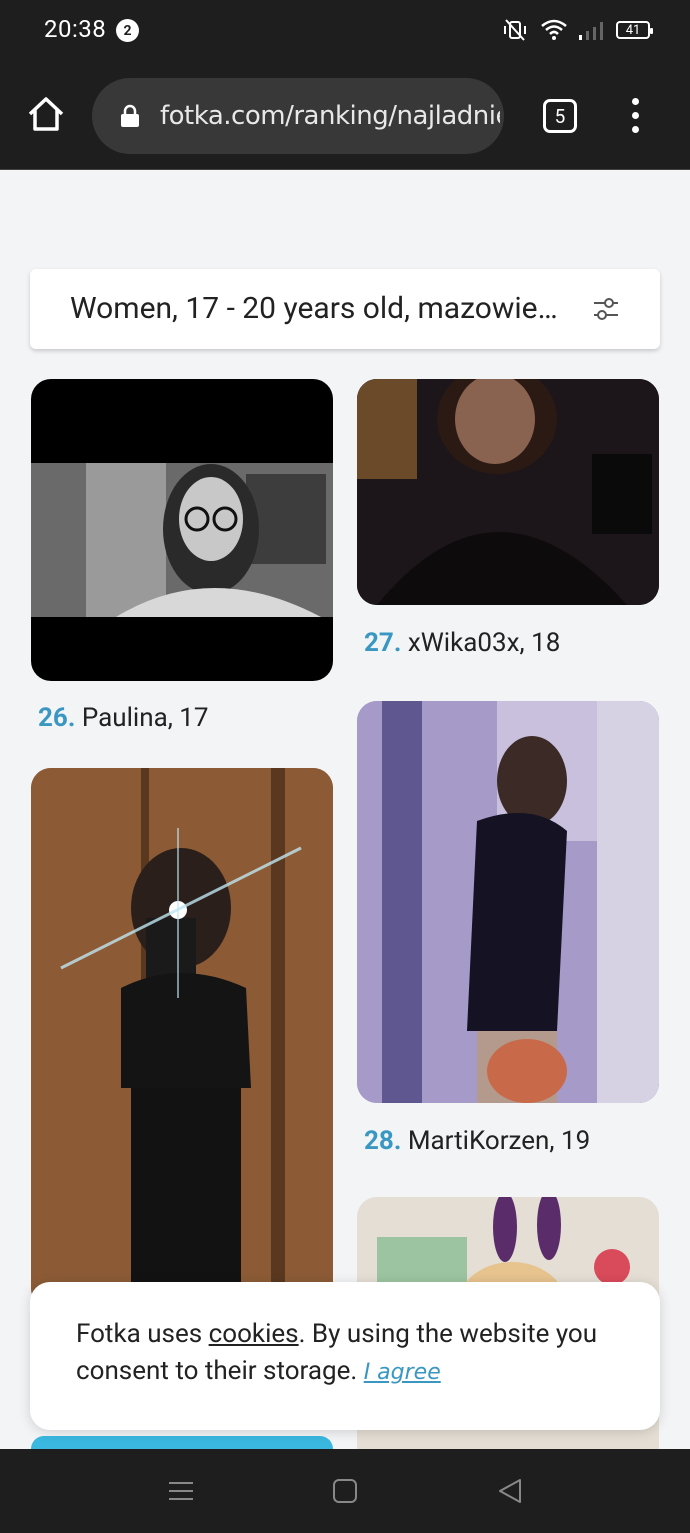  I want to click on cookies-link: cookies, so click(254, 1334).